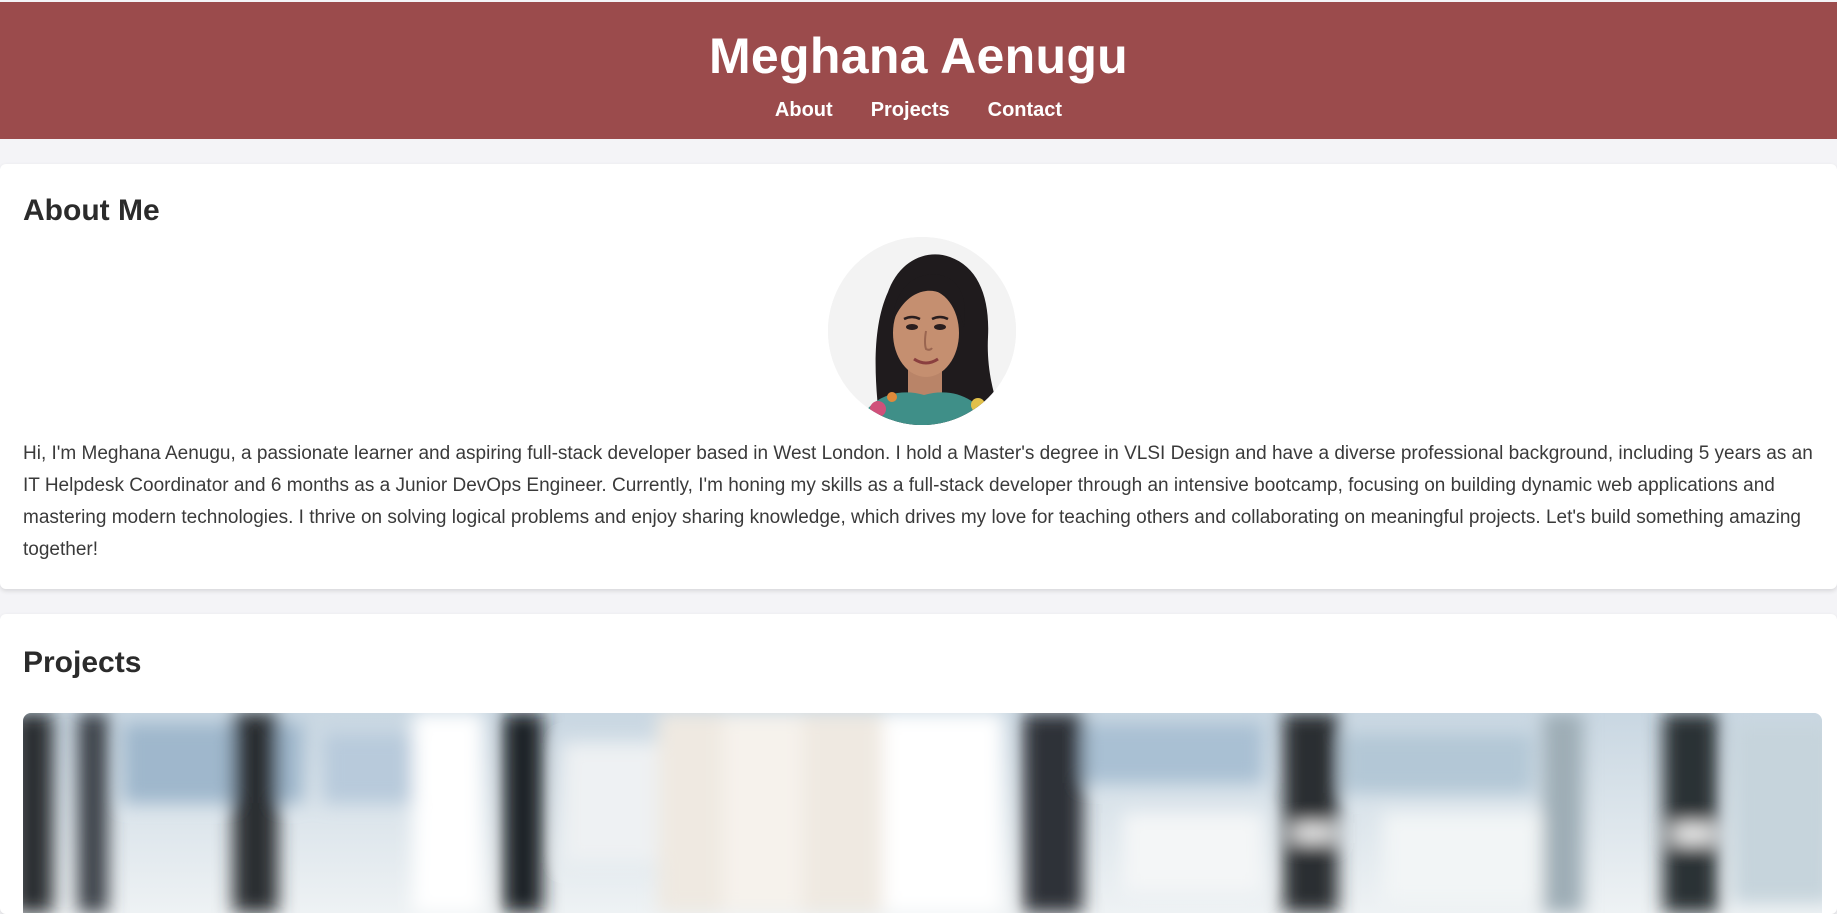 The image size is (1837, 914). Describe the element at coordinates (804, 110) in the screenshot. I see `nav-link-about: About` at that location.